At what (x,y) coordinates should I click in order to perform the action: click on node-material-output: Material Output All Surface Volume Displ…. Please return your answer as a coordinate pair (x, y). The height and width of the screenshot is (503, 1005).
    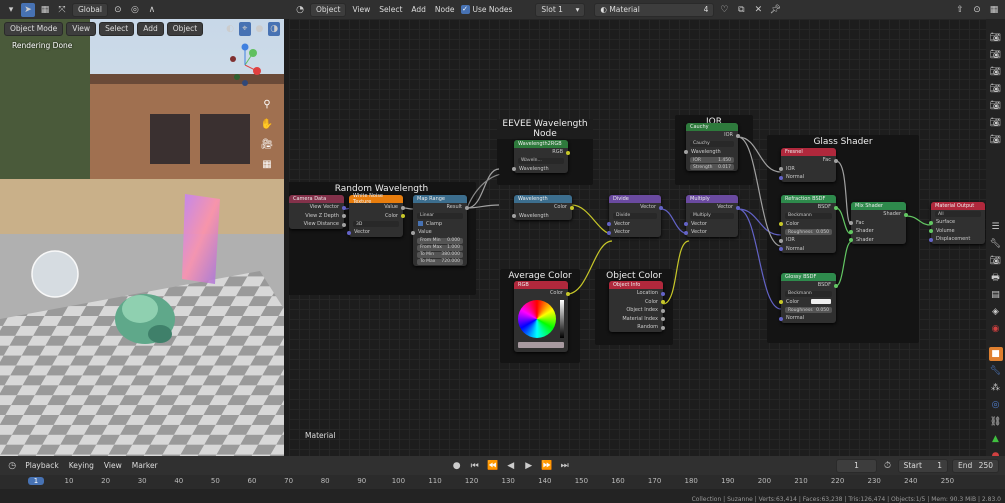
    Looking at the image, I should click on (957, 223).